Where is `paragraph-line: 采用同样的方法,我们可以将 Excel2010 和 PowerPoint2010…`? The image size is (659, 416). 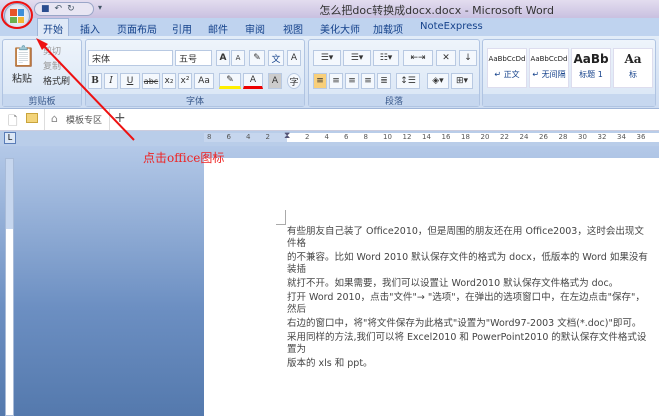 paragraph-line: 采用同样的方法,我们可以将 Excel2010 和 PowerPoint2010… is located at coordinates (467, 343).